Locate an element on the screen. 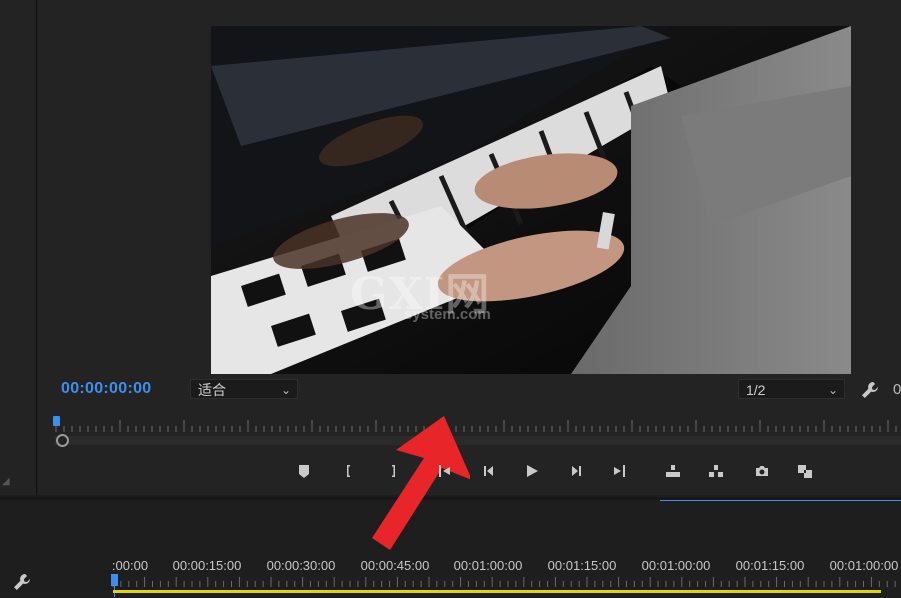 The width and height of the screenshot is (901, 598). add-marker-button is located at coordinates (304, 471).